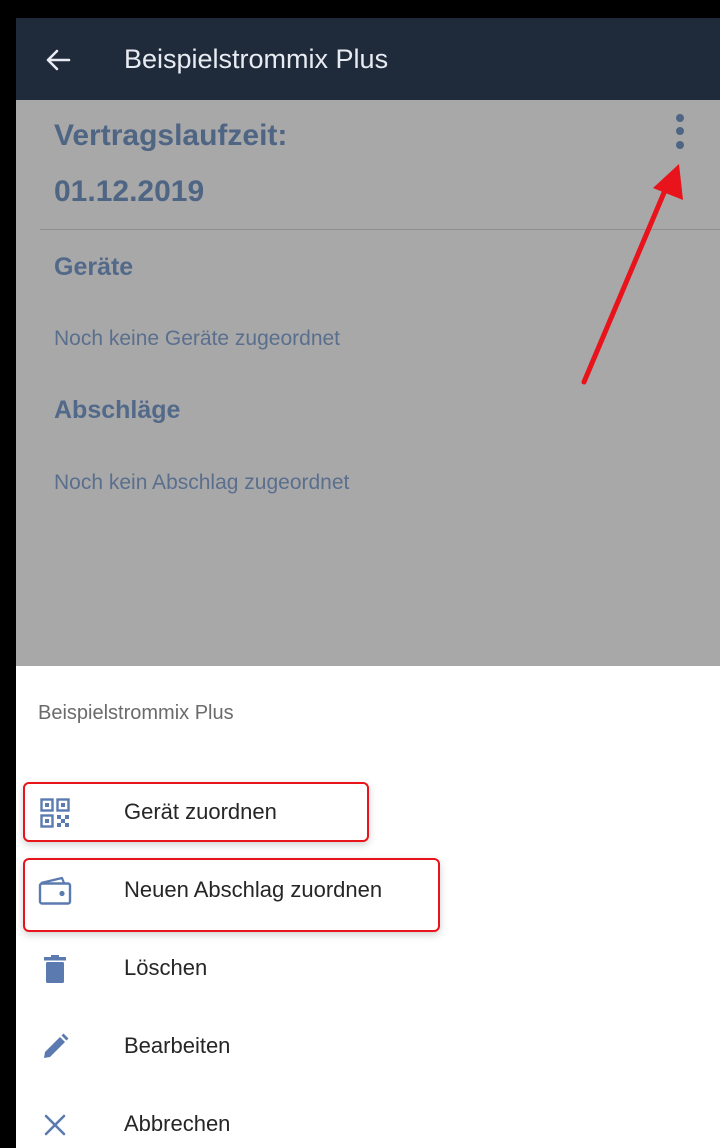  Describe the element at coordinates (166, 967) in the screenshot. I see `delete-label: Löschen` at that location.